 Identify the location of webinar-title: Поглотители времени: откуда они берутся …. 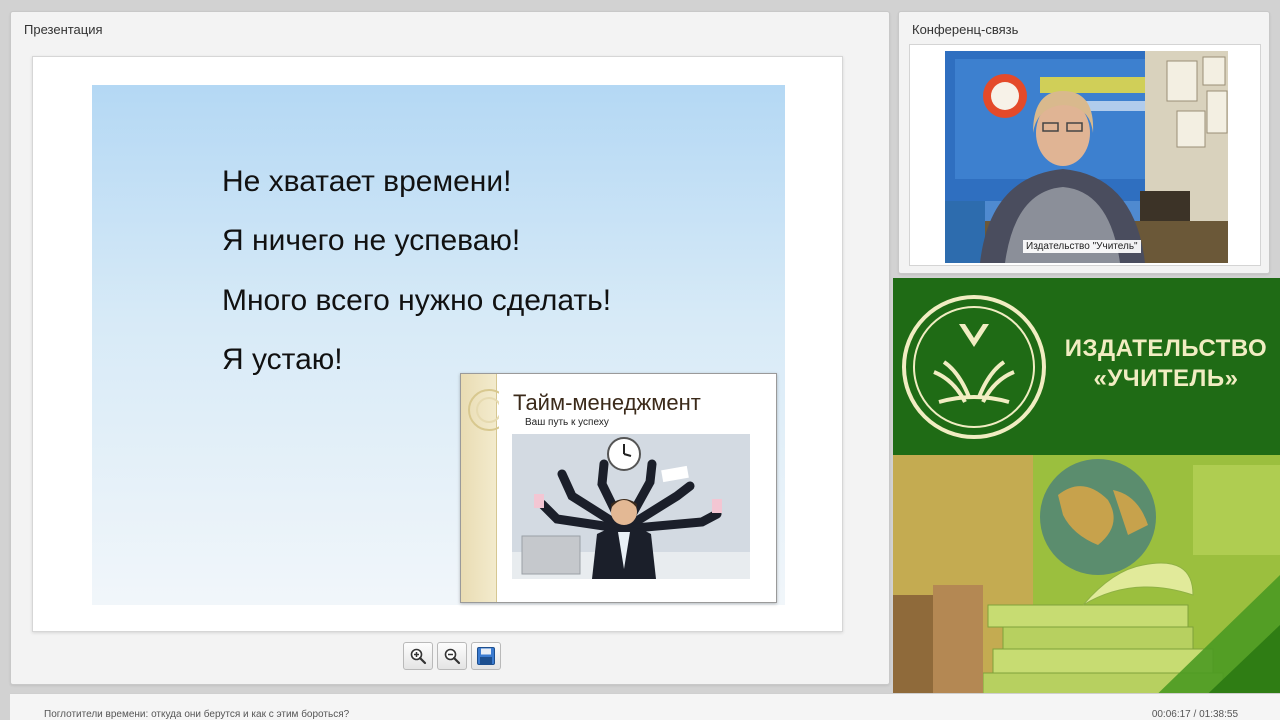
(197, 714).